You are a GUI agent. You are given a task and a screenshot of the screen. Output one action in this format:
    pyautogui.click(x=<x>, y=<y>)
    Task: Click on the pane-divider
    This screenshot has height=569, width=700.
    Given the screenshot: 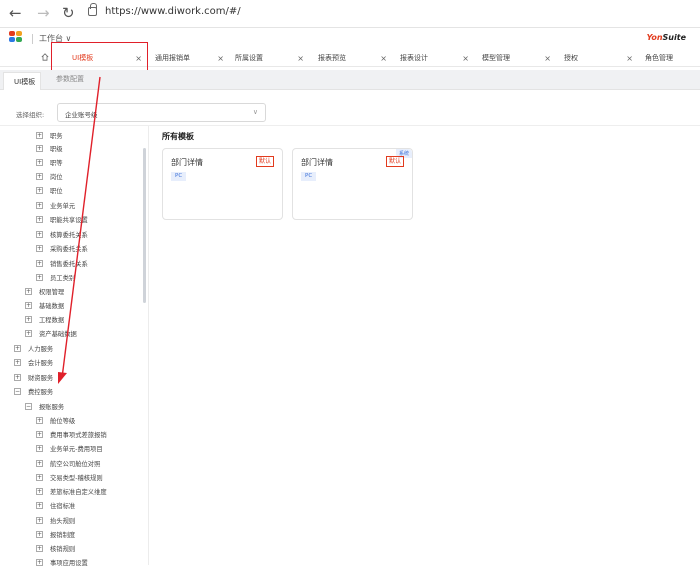 What is the action you would take?
    pyautogui.click(x=148, y=345)
    